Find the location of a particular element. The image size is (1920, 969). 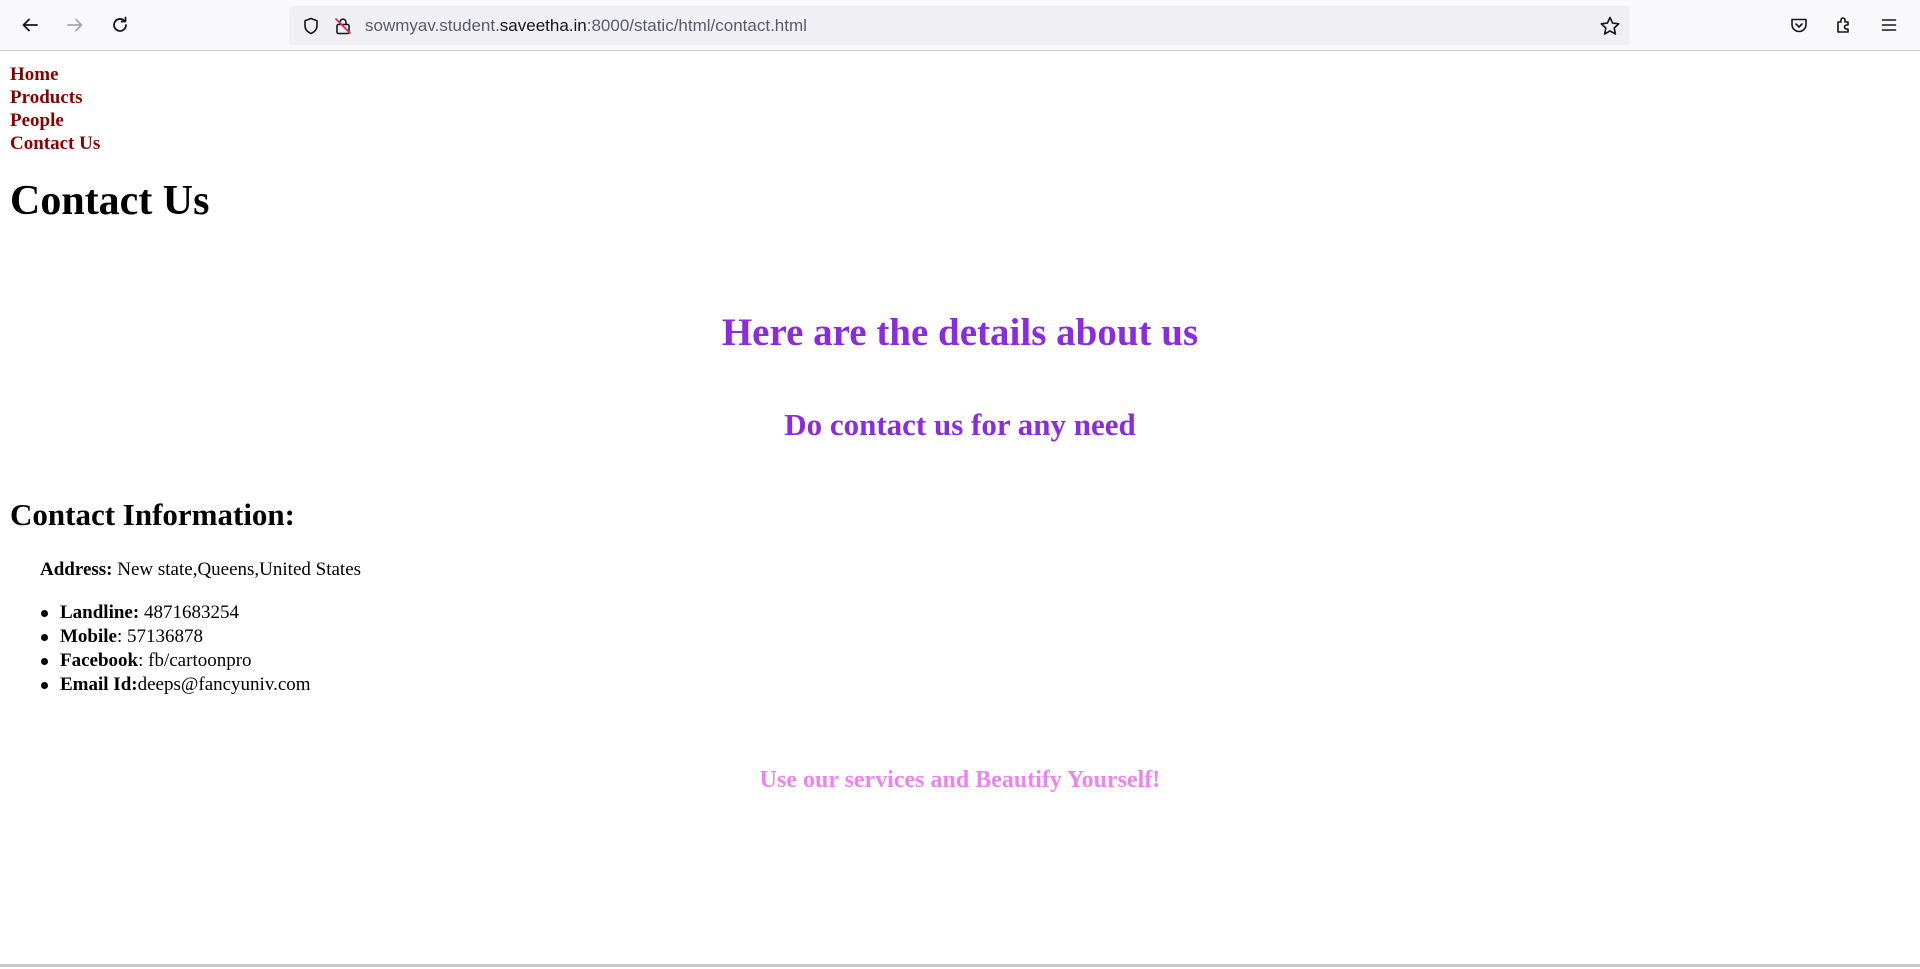

pocket-button is located at coordinates (1799, 25).